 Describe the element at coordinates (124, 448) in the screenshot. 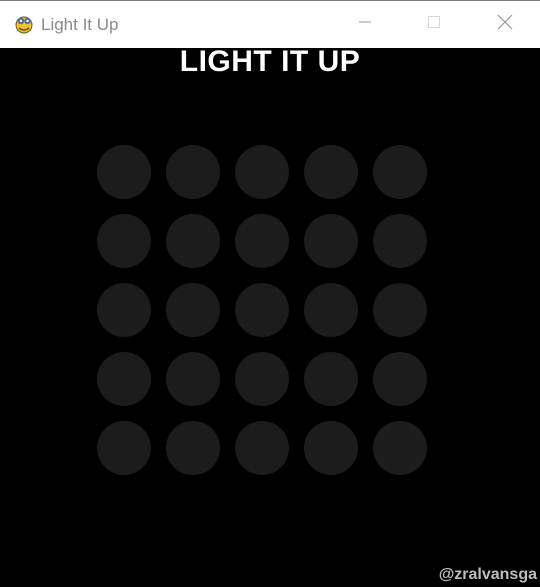

I see `light-cell-r5-c1` at that location.